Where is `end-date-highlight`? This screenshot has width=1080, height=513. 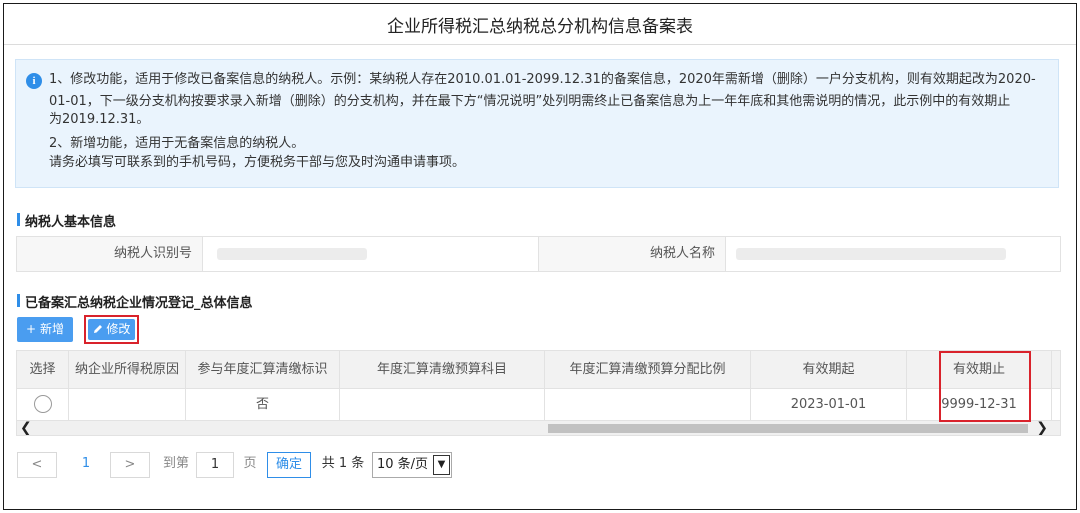
end-date-highlight is located at coordinates (985, 386).